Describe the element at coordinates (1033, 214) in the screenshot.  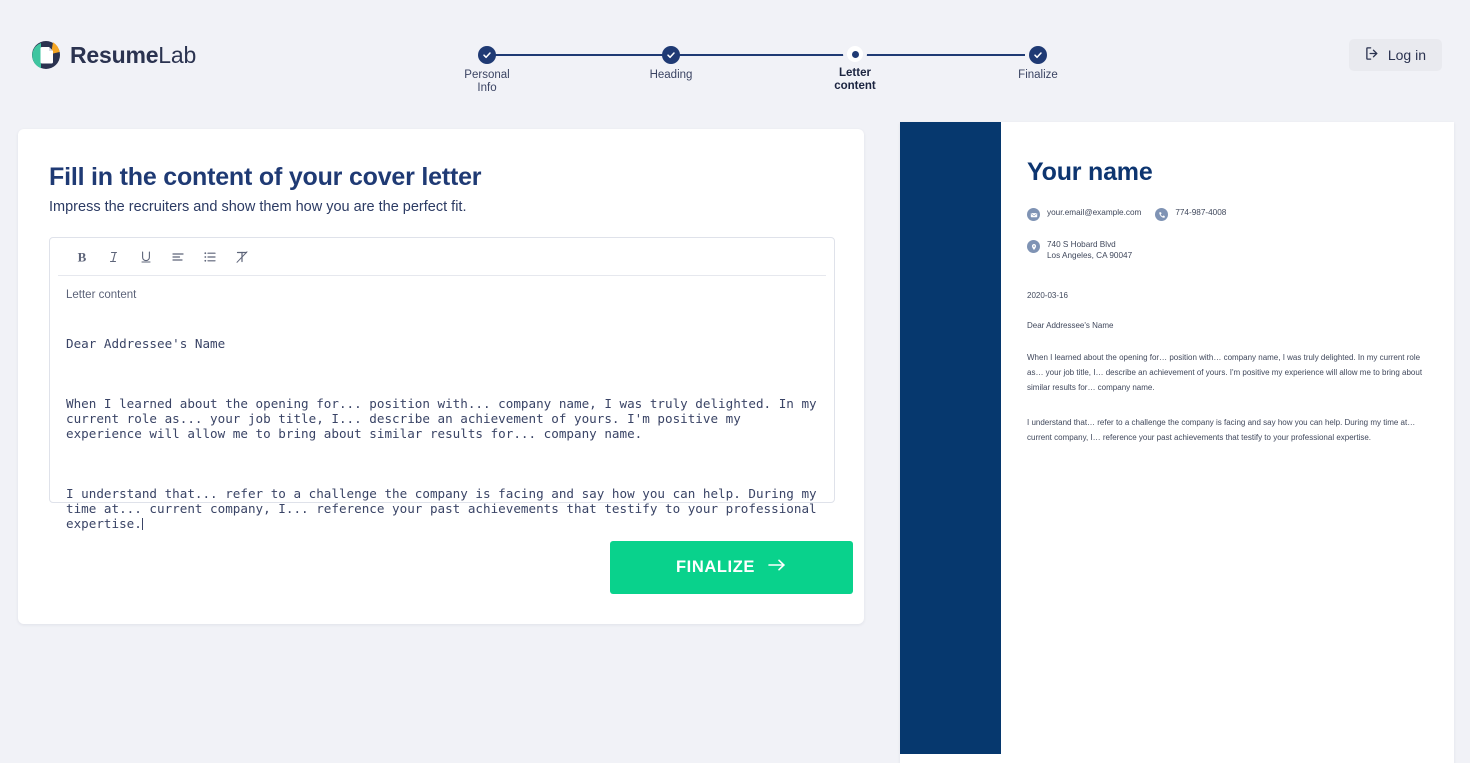
I see `envelope-icon` at that location.